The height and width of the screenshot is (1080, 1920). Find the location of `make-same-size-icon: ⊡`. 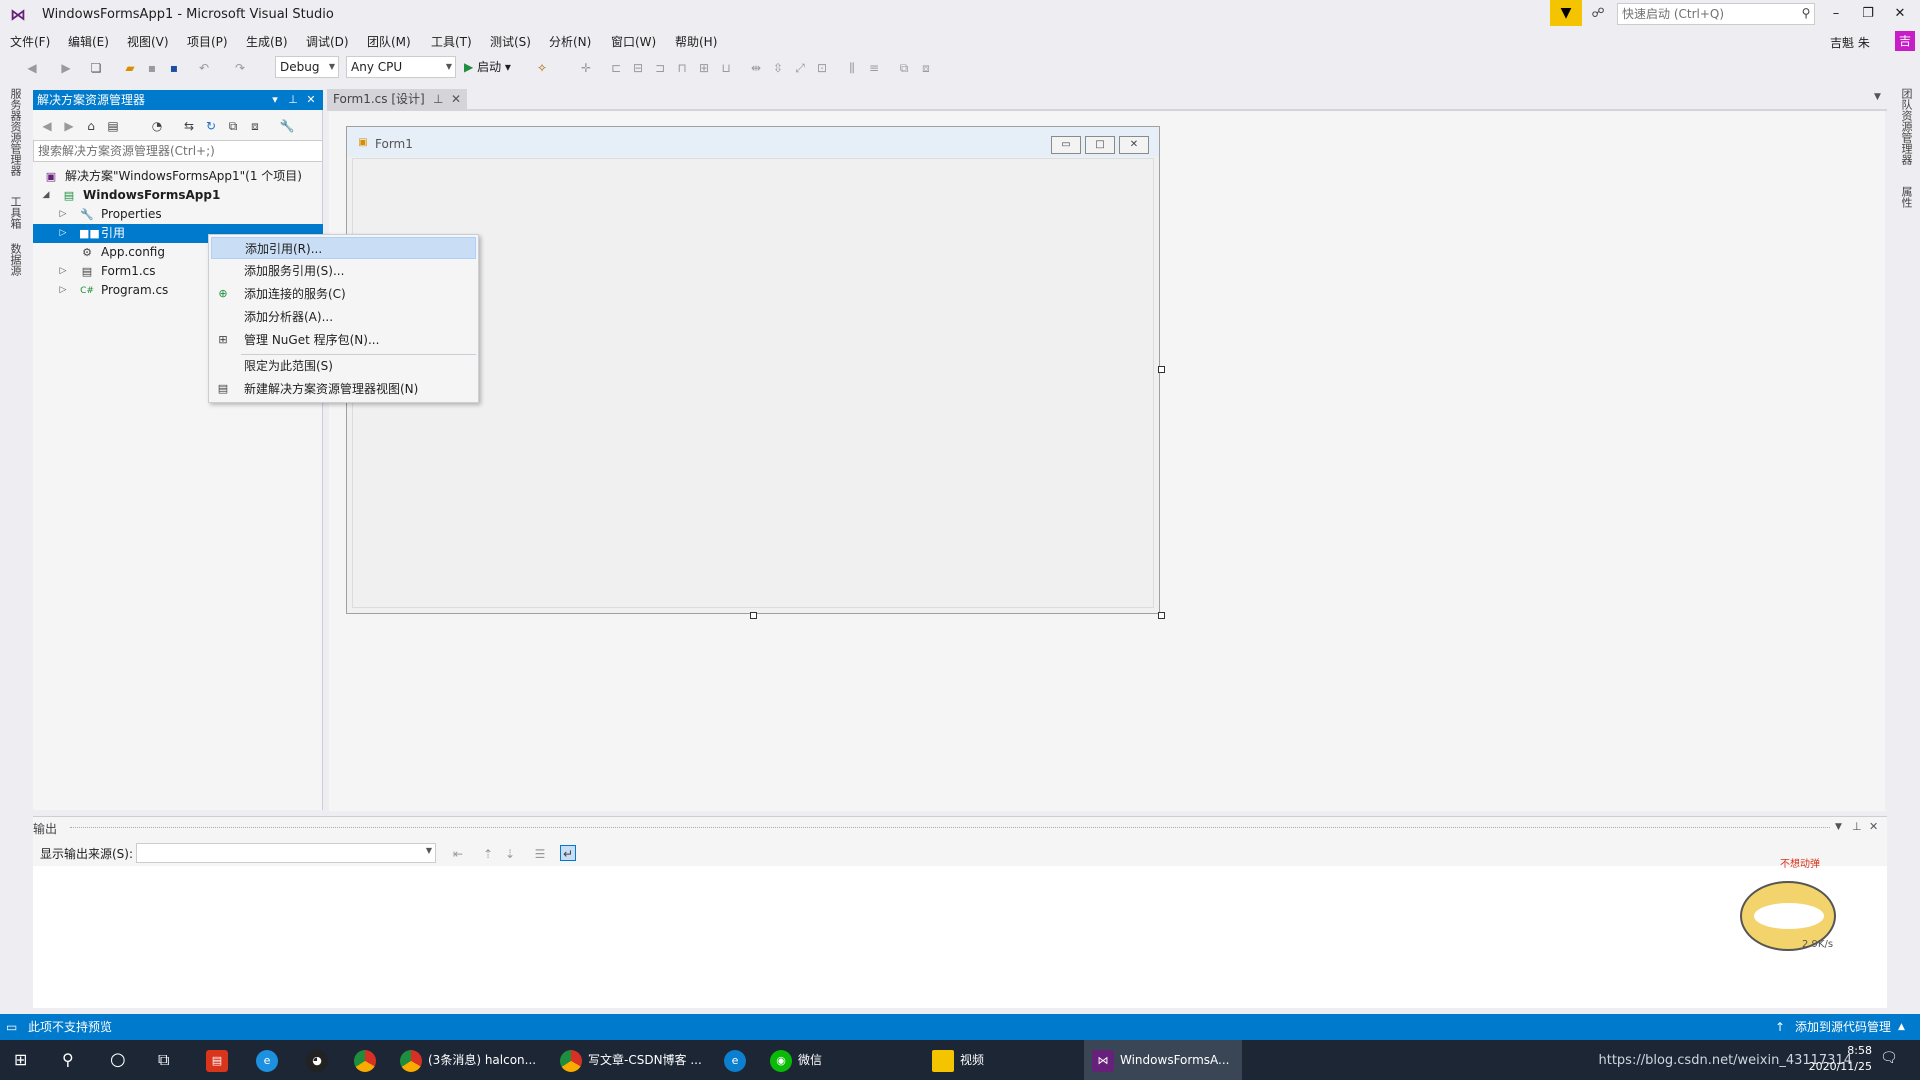

make-same-size-icon: ⊡ is located at coordinates (822, 68).